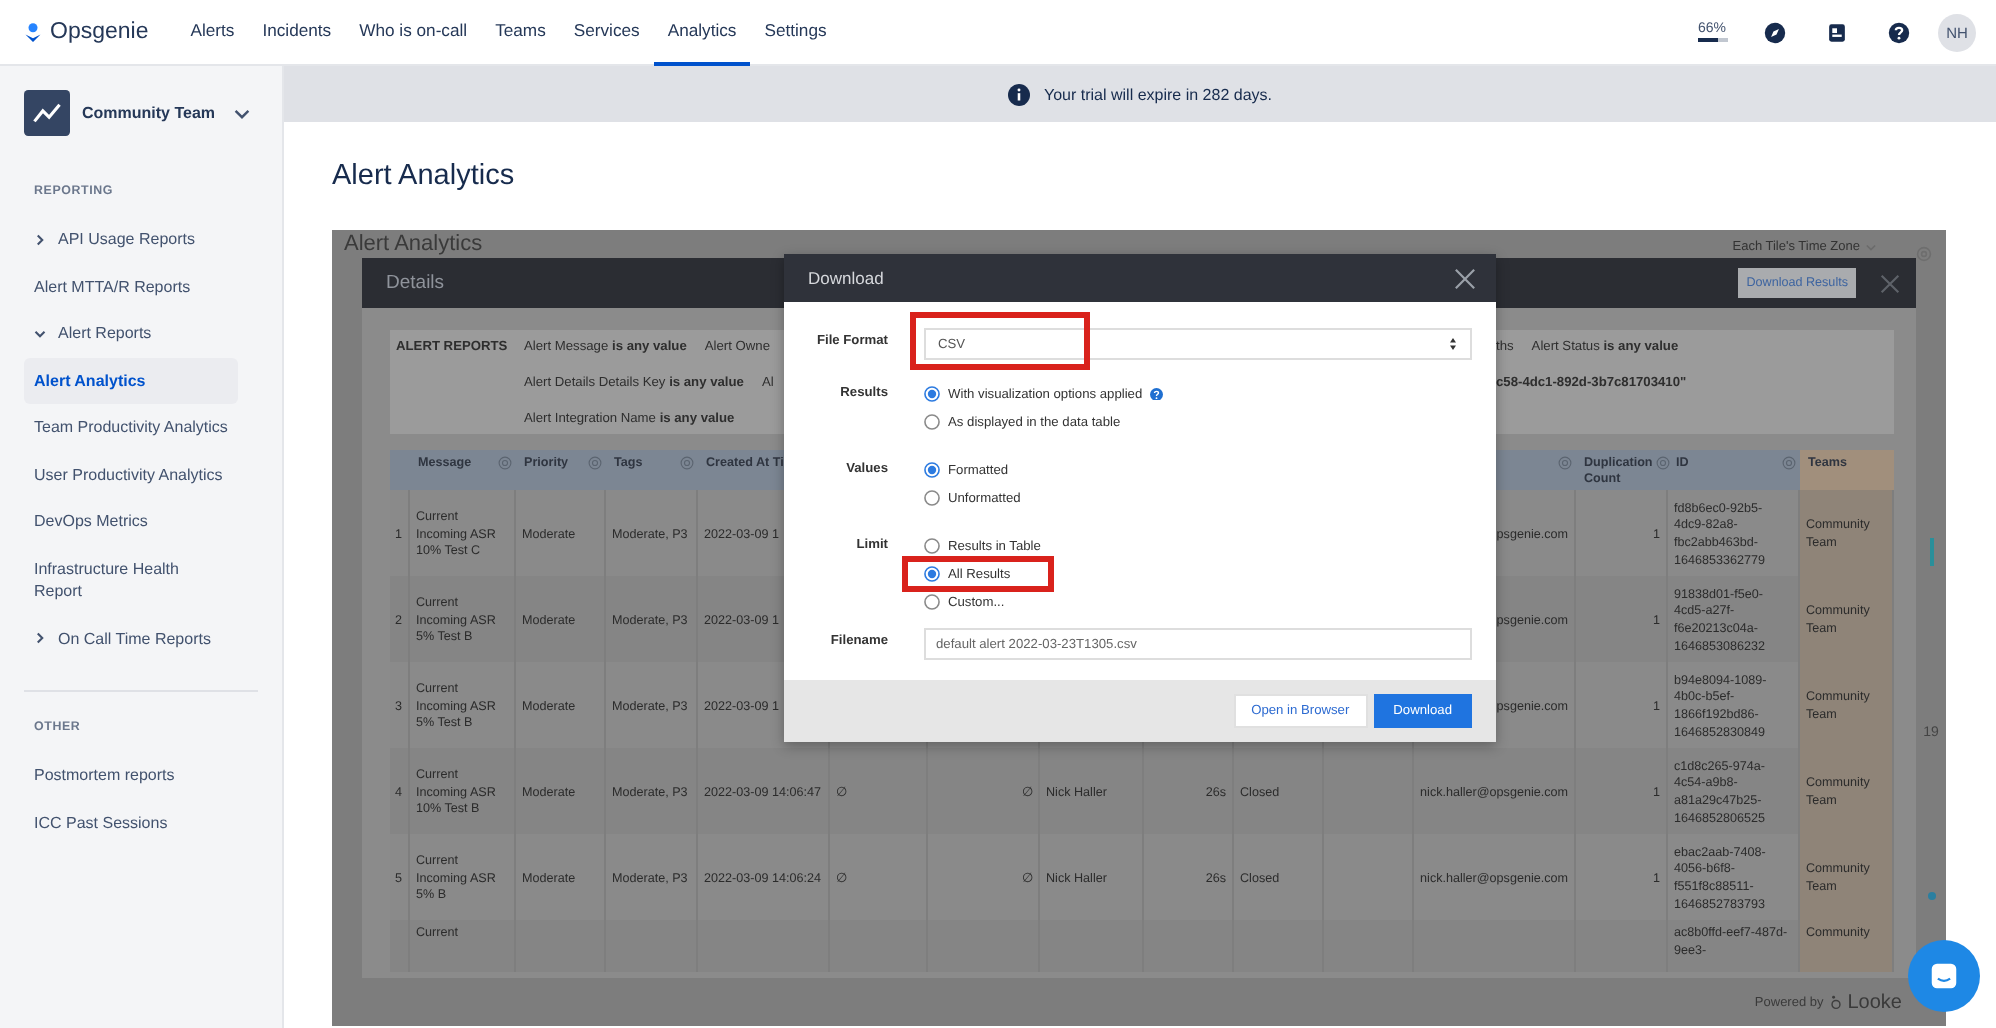 This screenshot has height=1028, width=1996. I want to click on scroll-marker, so click(1931, 552).